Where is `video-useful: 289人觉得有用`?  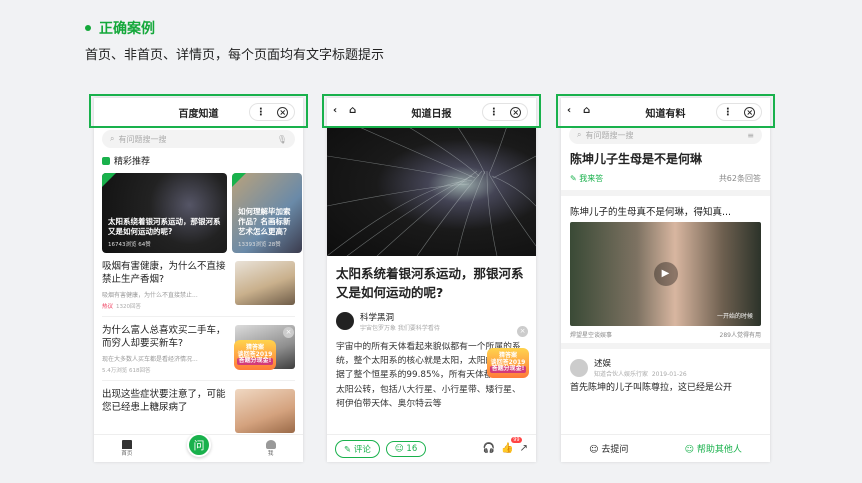 video-useful: 289人觉得有用 is located at coordinates (740, 335).